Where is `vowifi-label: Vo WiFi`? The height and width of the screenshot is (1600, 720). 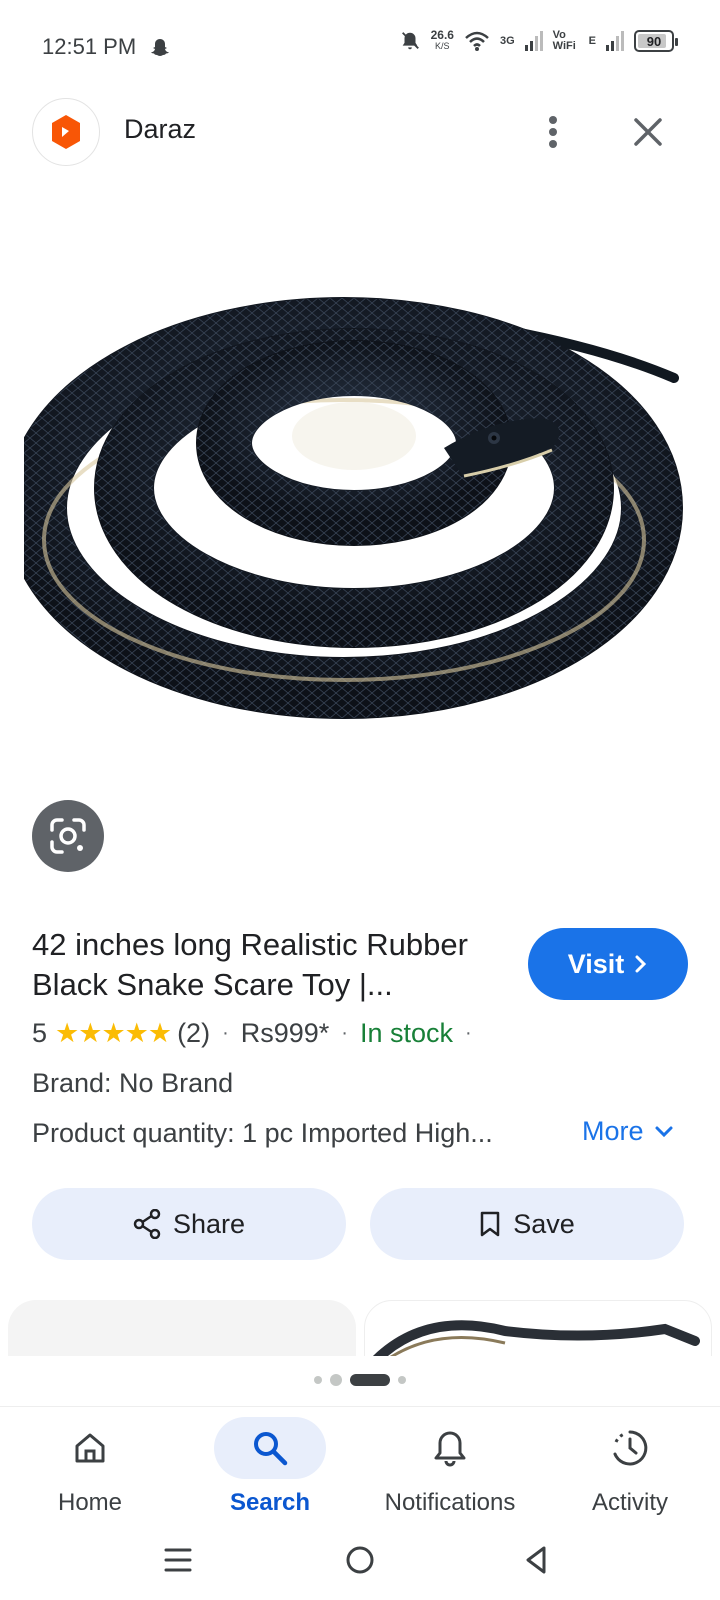 vowifi-label: Vo WiFi is located at coordinates (564, 40).